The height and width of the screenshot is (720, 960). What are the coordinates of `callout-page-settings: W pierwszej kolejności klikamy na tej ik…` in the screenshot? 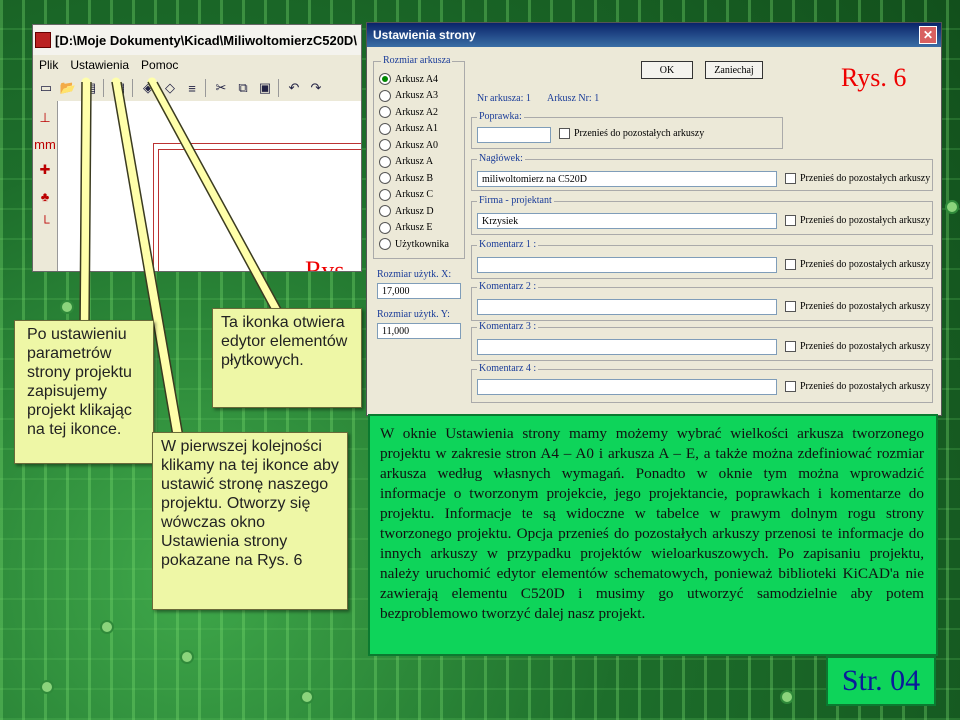 It's located at (250, 521).